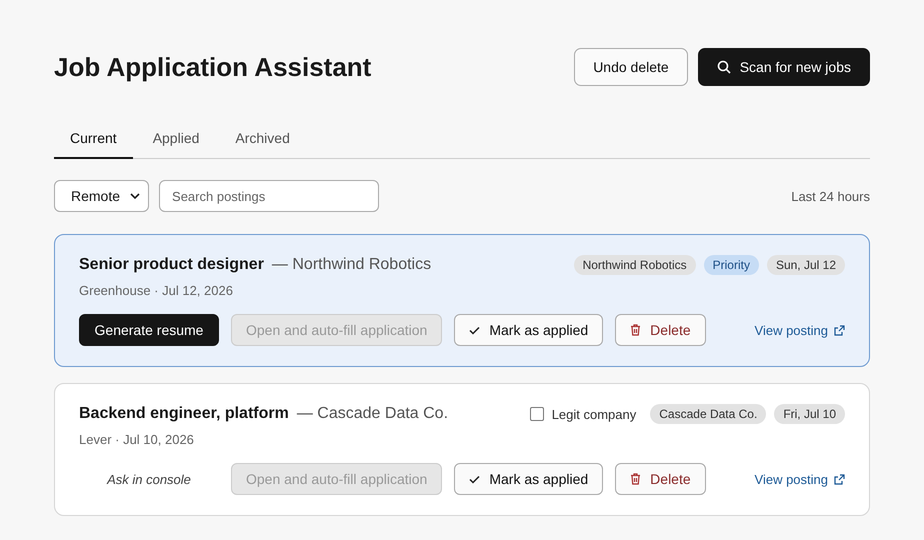 This screenshot has width=924, height=540. What do you see at coordinates (784, 67) in the screenshot?
I see `scan-button: Scan for new jobs` at bounding box center [784, 67].